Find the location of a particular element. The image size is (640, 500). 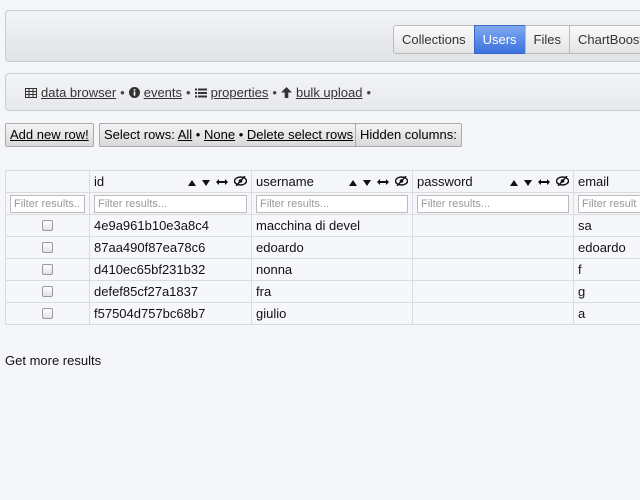

data-browser-link: data browser is located at coordinates (70, 92).